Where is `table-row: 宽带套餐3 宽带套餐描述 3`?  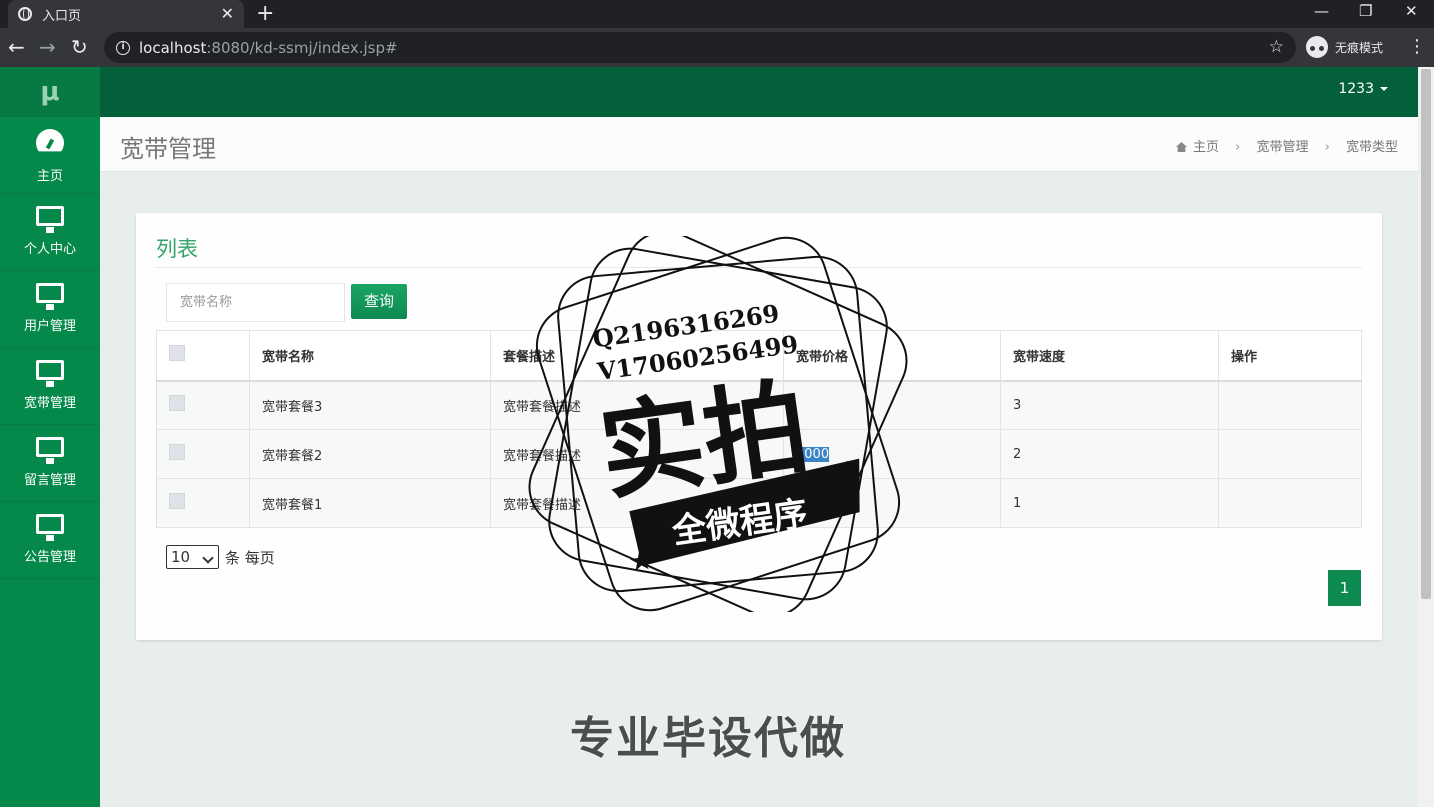 table-row: 宽带套餐3 宽带套餐描述 3 is located at coordinates (759, 405).